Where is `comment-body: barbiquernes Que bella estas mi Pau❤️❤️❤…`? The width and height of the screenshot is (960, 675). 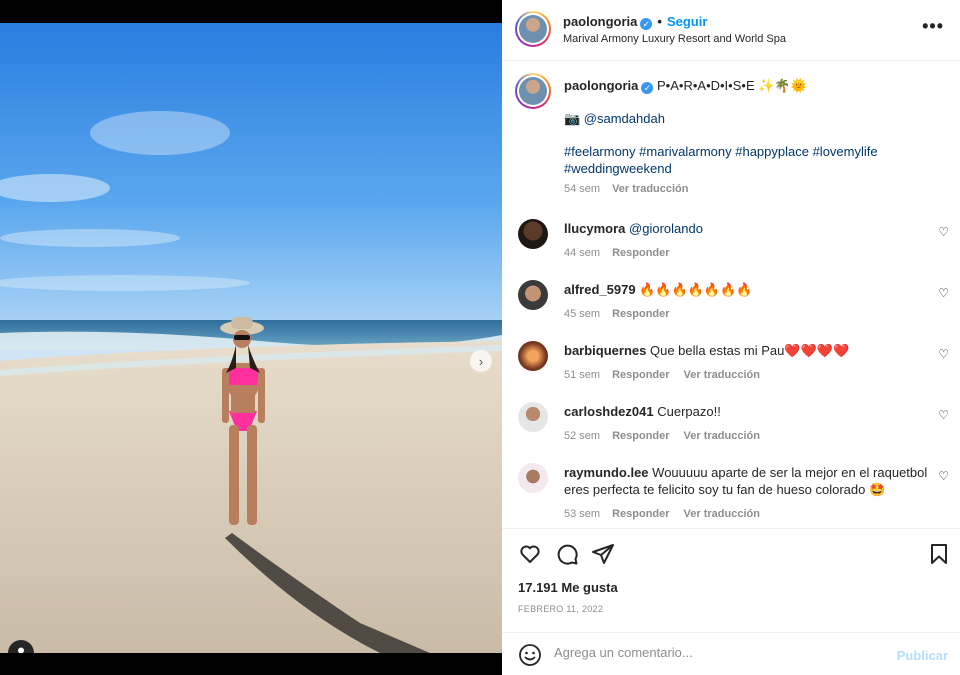 comment-body: barbiquernes Que bella estas mi Pau❤️❤️❤… is located at coordinates (749, 363).